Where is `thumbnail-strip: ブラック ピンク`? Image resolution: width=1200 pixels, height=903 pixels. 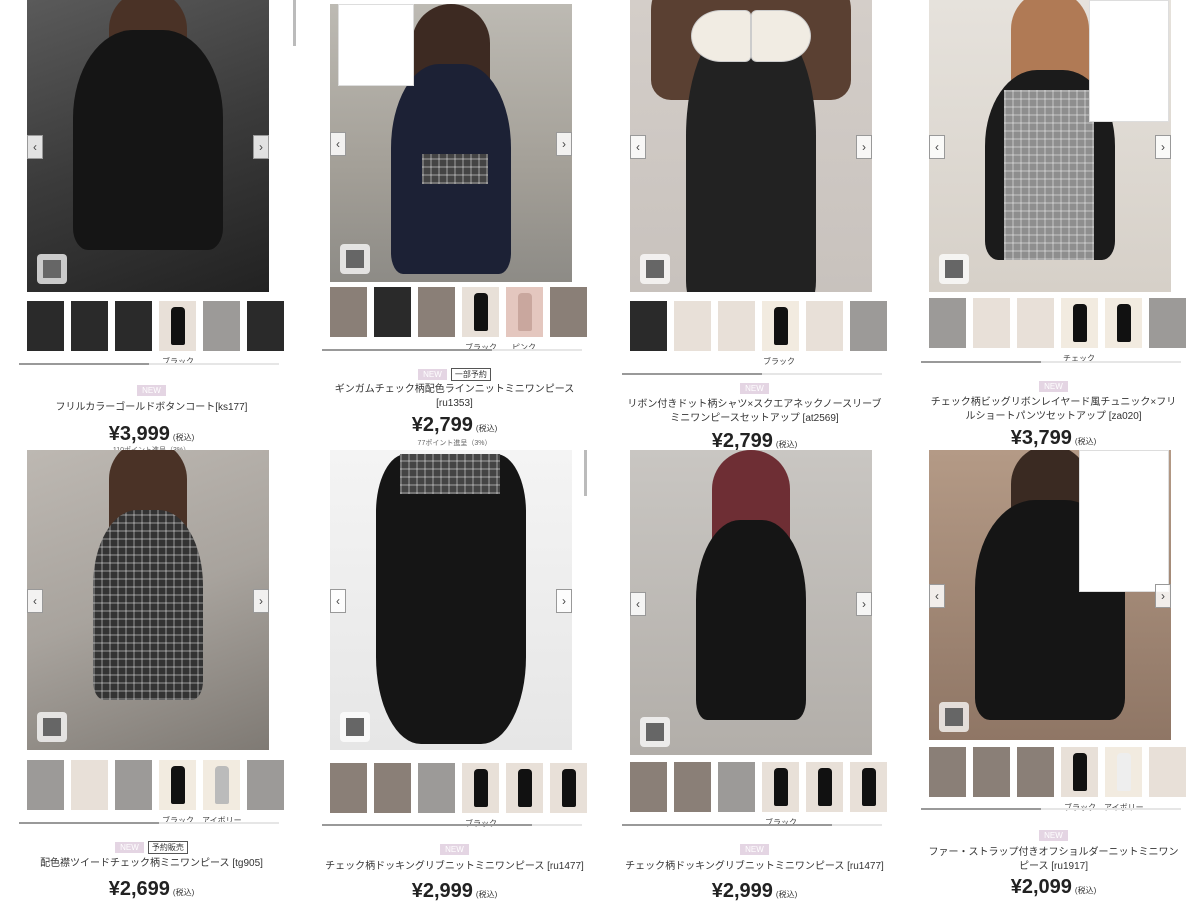
thumbnail-strip: ブラック ピンク is located at coordinates (454, 322).